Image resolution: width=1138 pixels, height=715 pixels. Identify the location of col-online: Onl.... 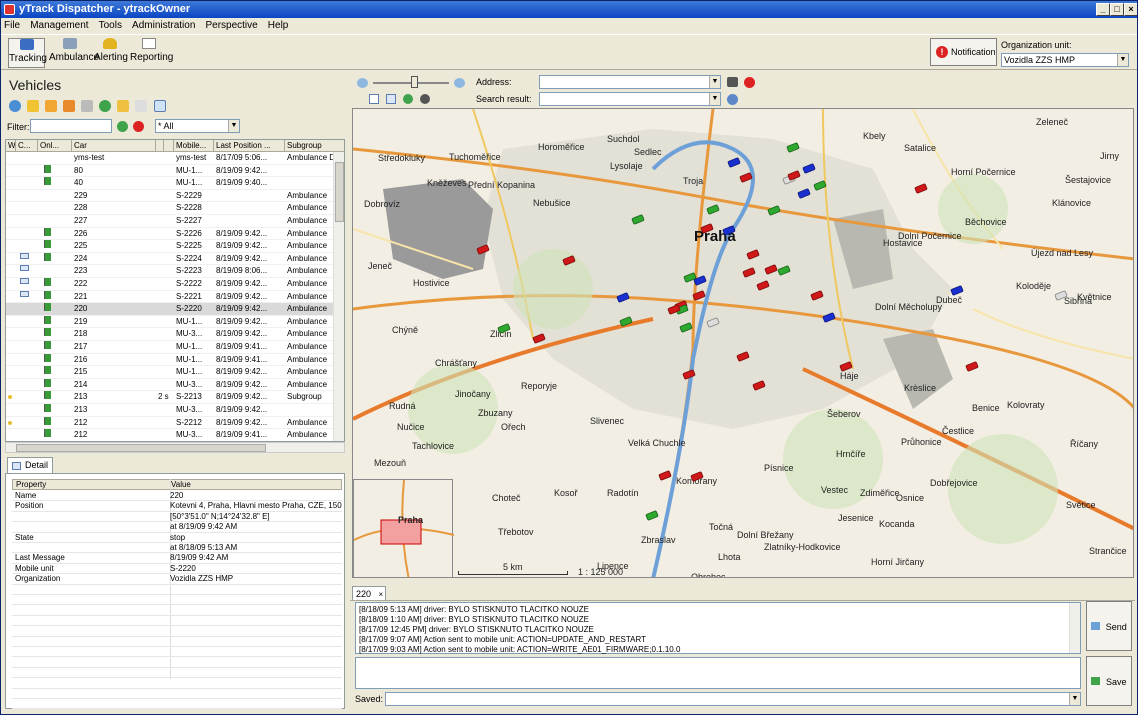
(55, 146).